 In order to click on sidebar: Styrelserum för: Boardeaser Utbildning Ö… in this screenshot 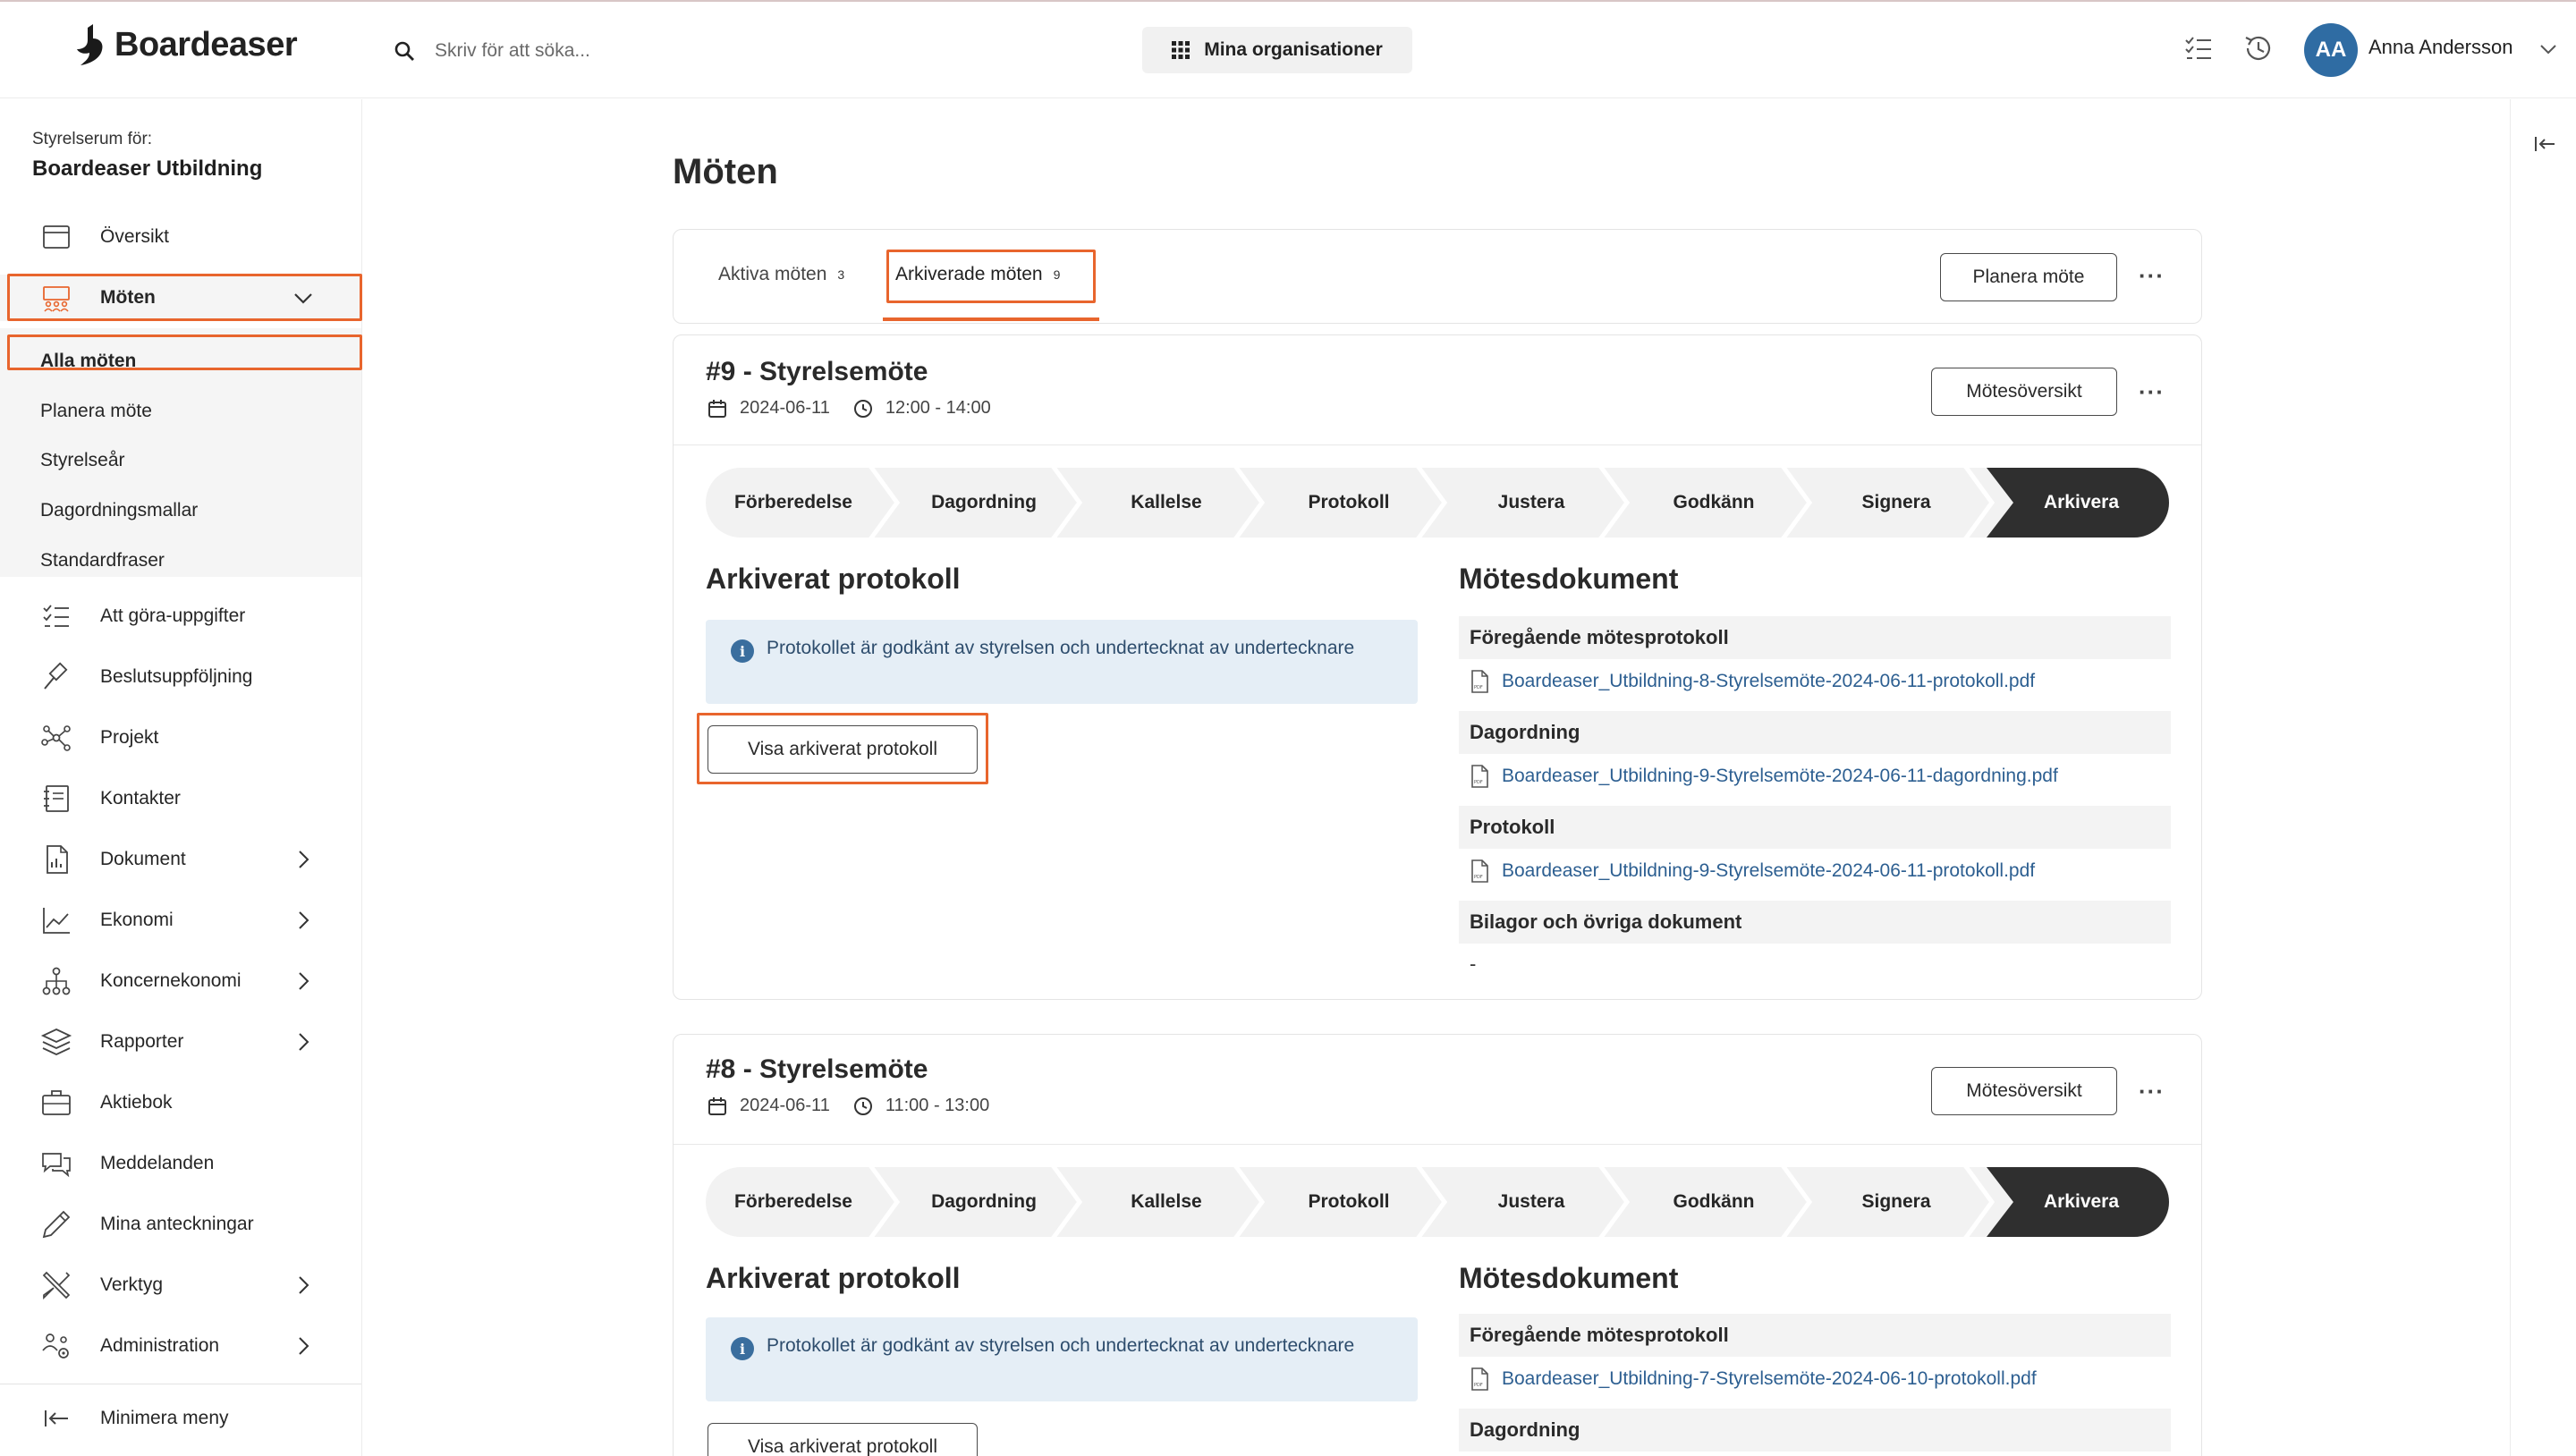, I will do `click(181, 777)`.